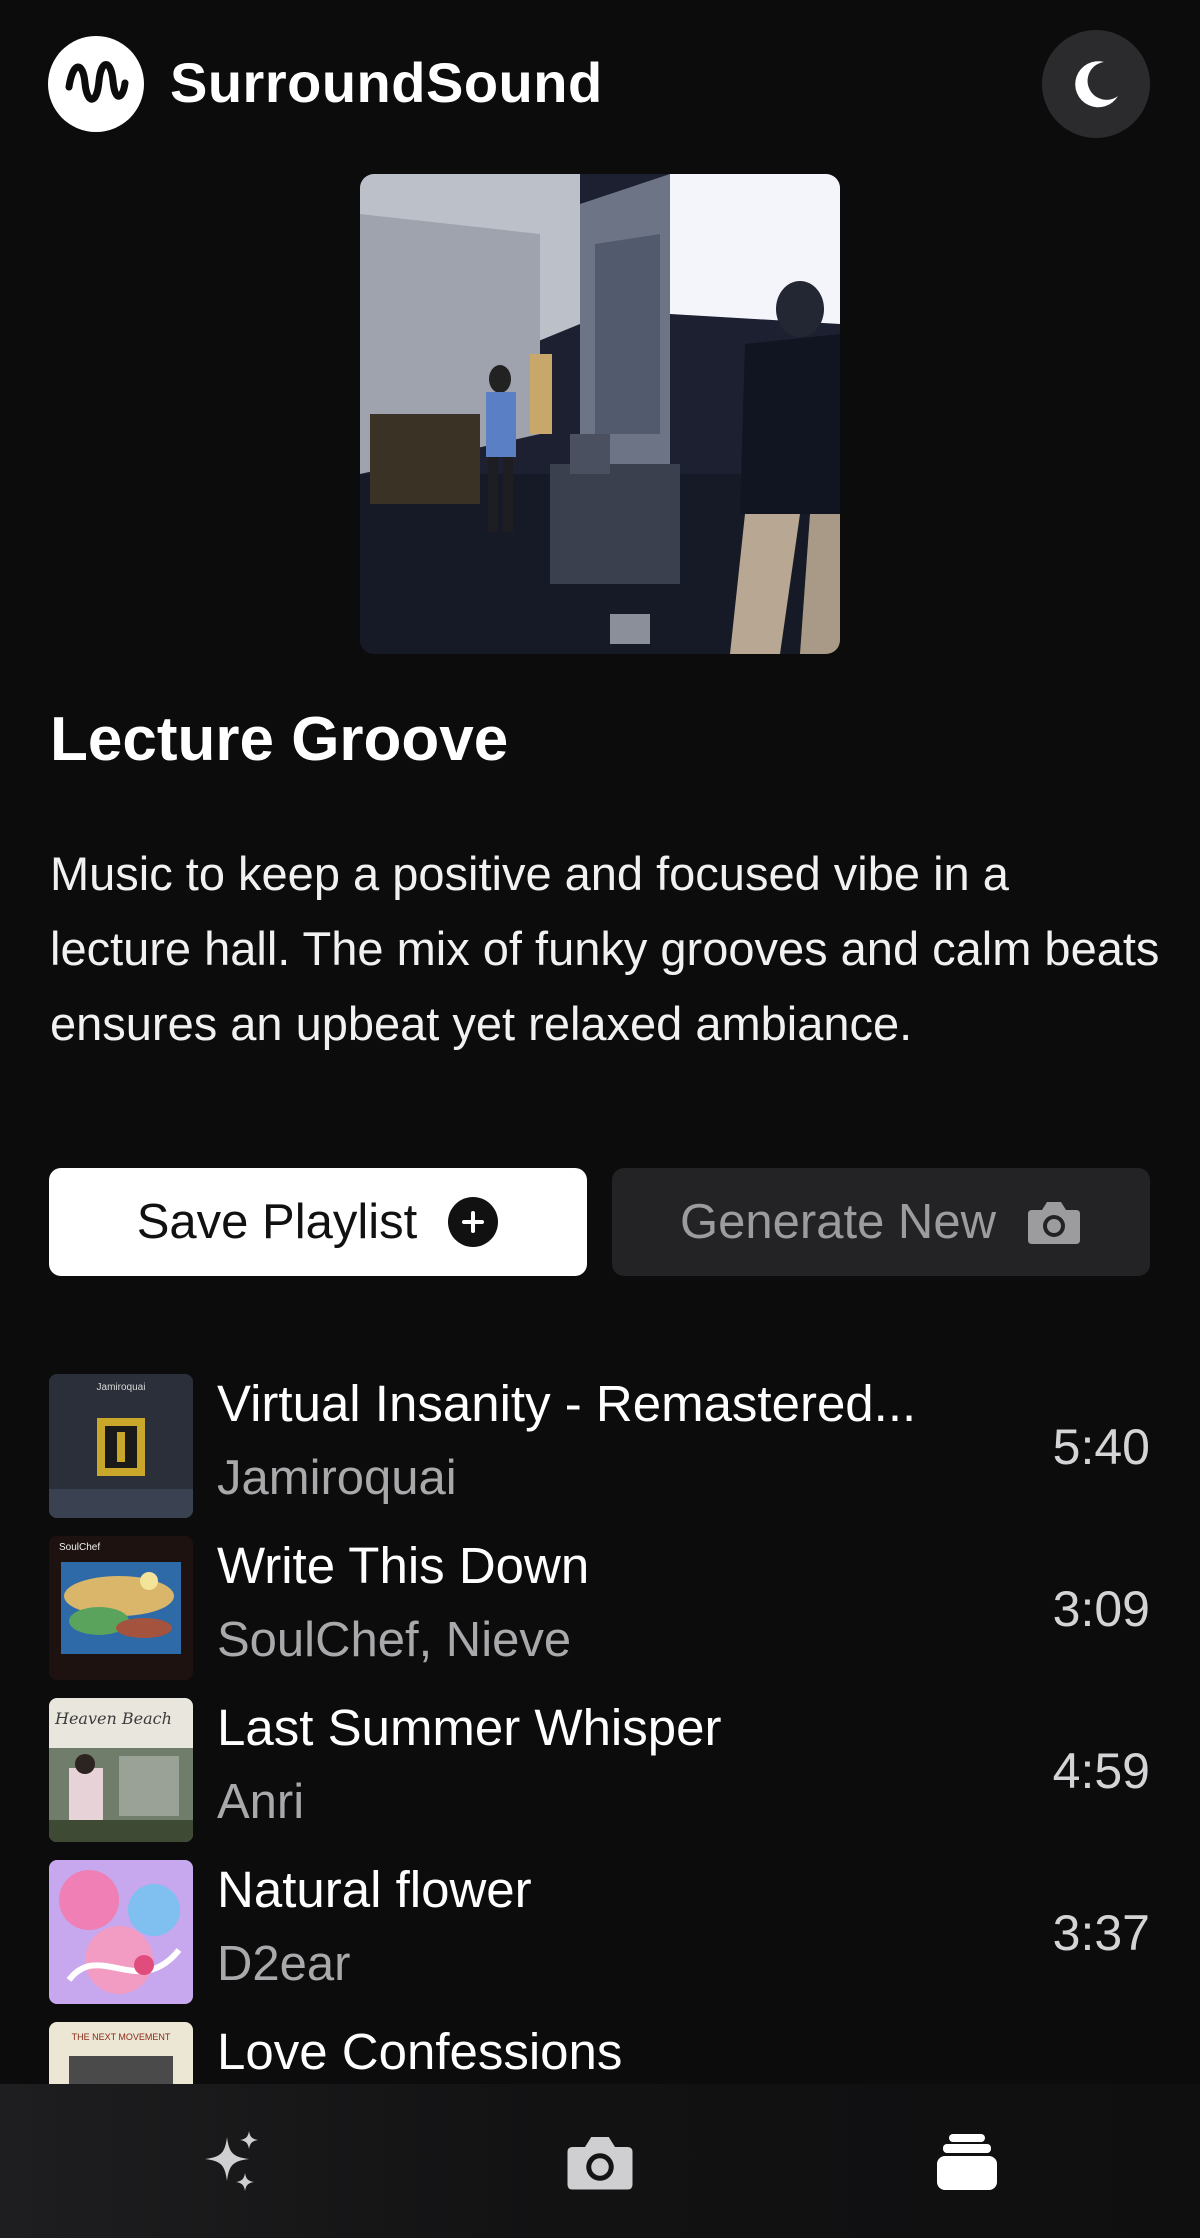 The image size is (1200, 2238). Describe the element at coordinates (600, 1935) in the screenshot. I see `track-row: Natural flower D2ear 3:37` at that location.